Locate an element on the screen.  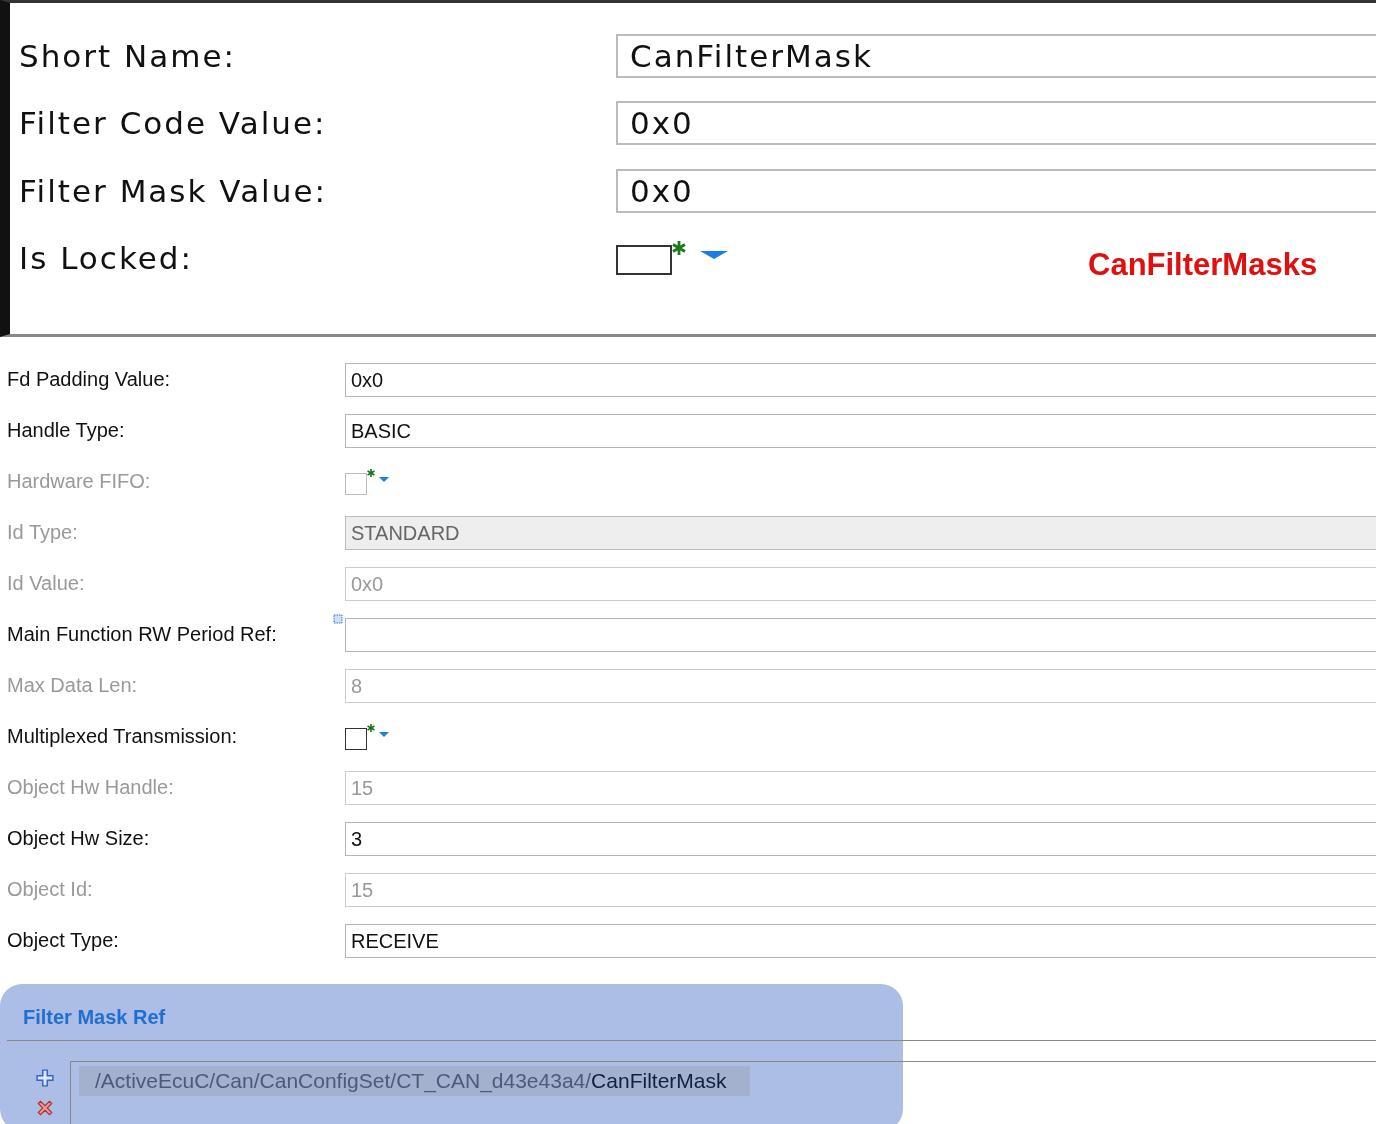
field-label: Short Name: is located at coordinates (127, 55).